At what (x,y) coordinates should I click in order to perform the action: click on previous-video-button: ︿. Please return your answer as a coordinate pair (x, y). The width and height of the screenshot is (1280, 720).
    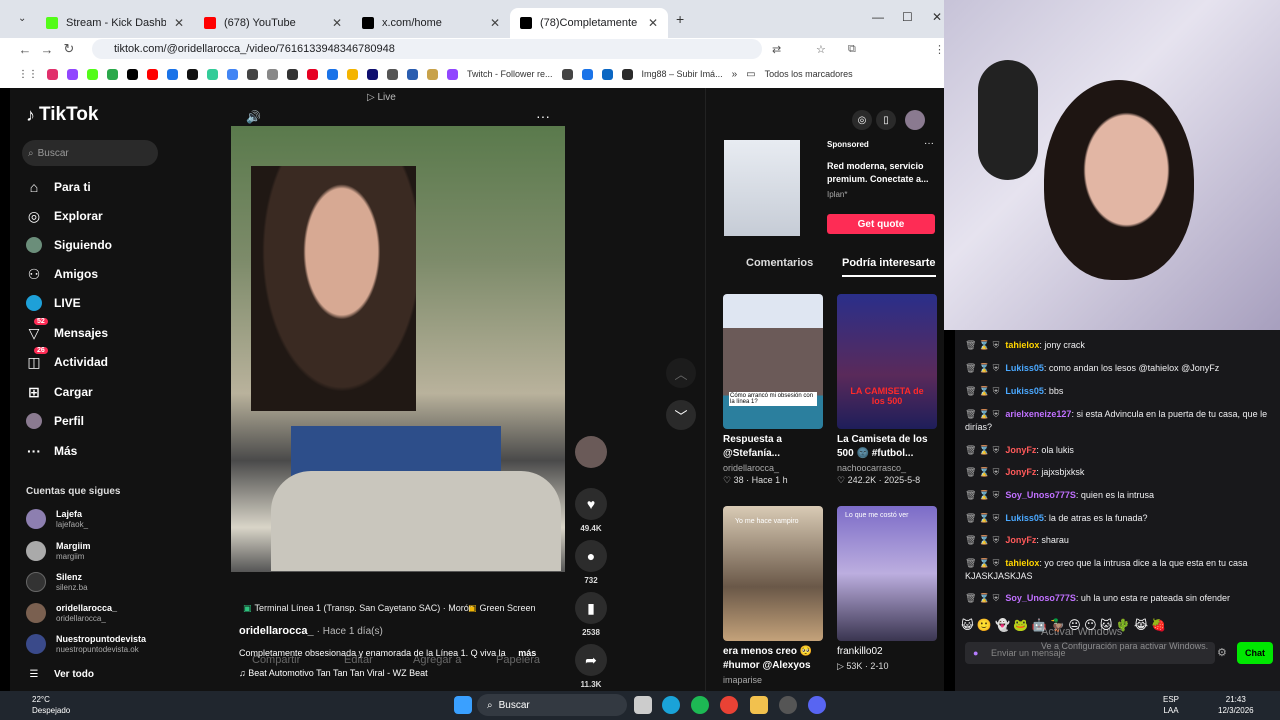
    Looking at the image, I should click on (681, 373).